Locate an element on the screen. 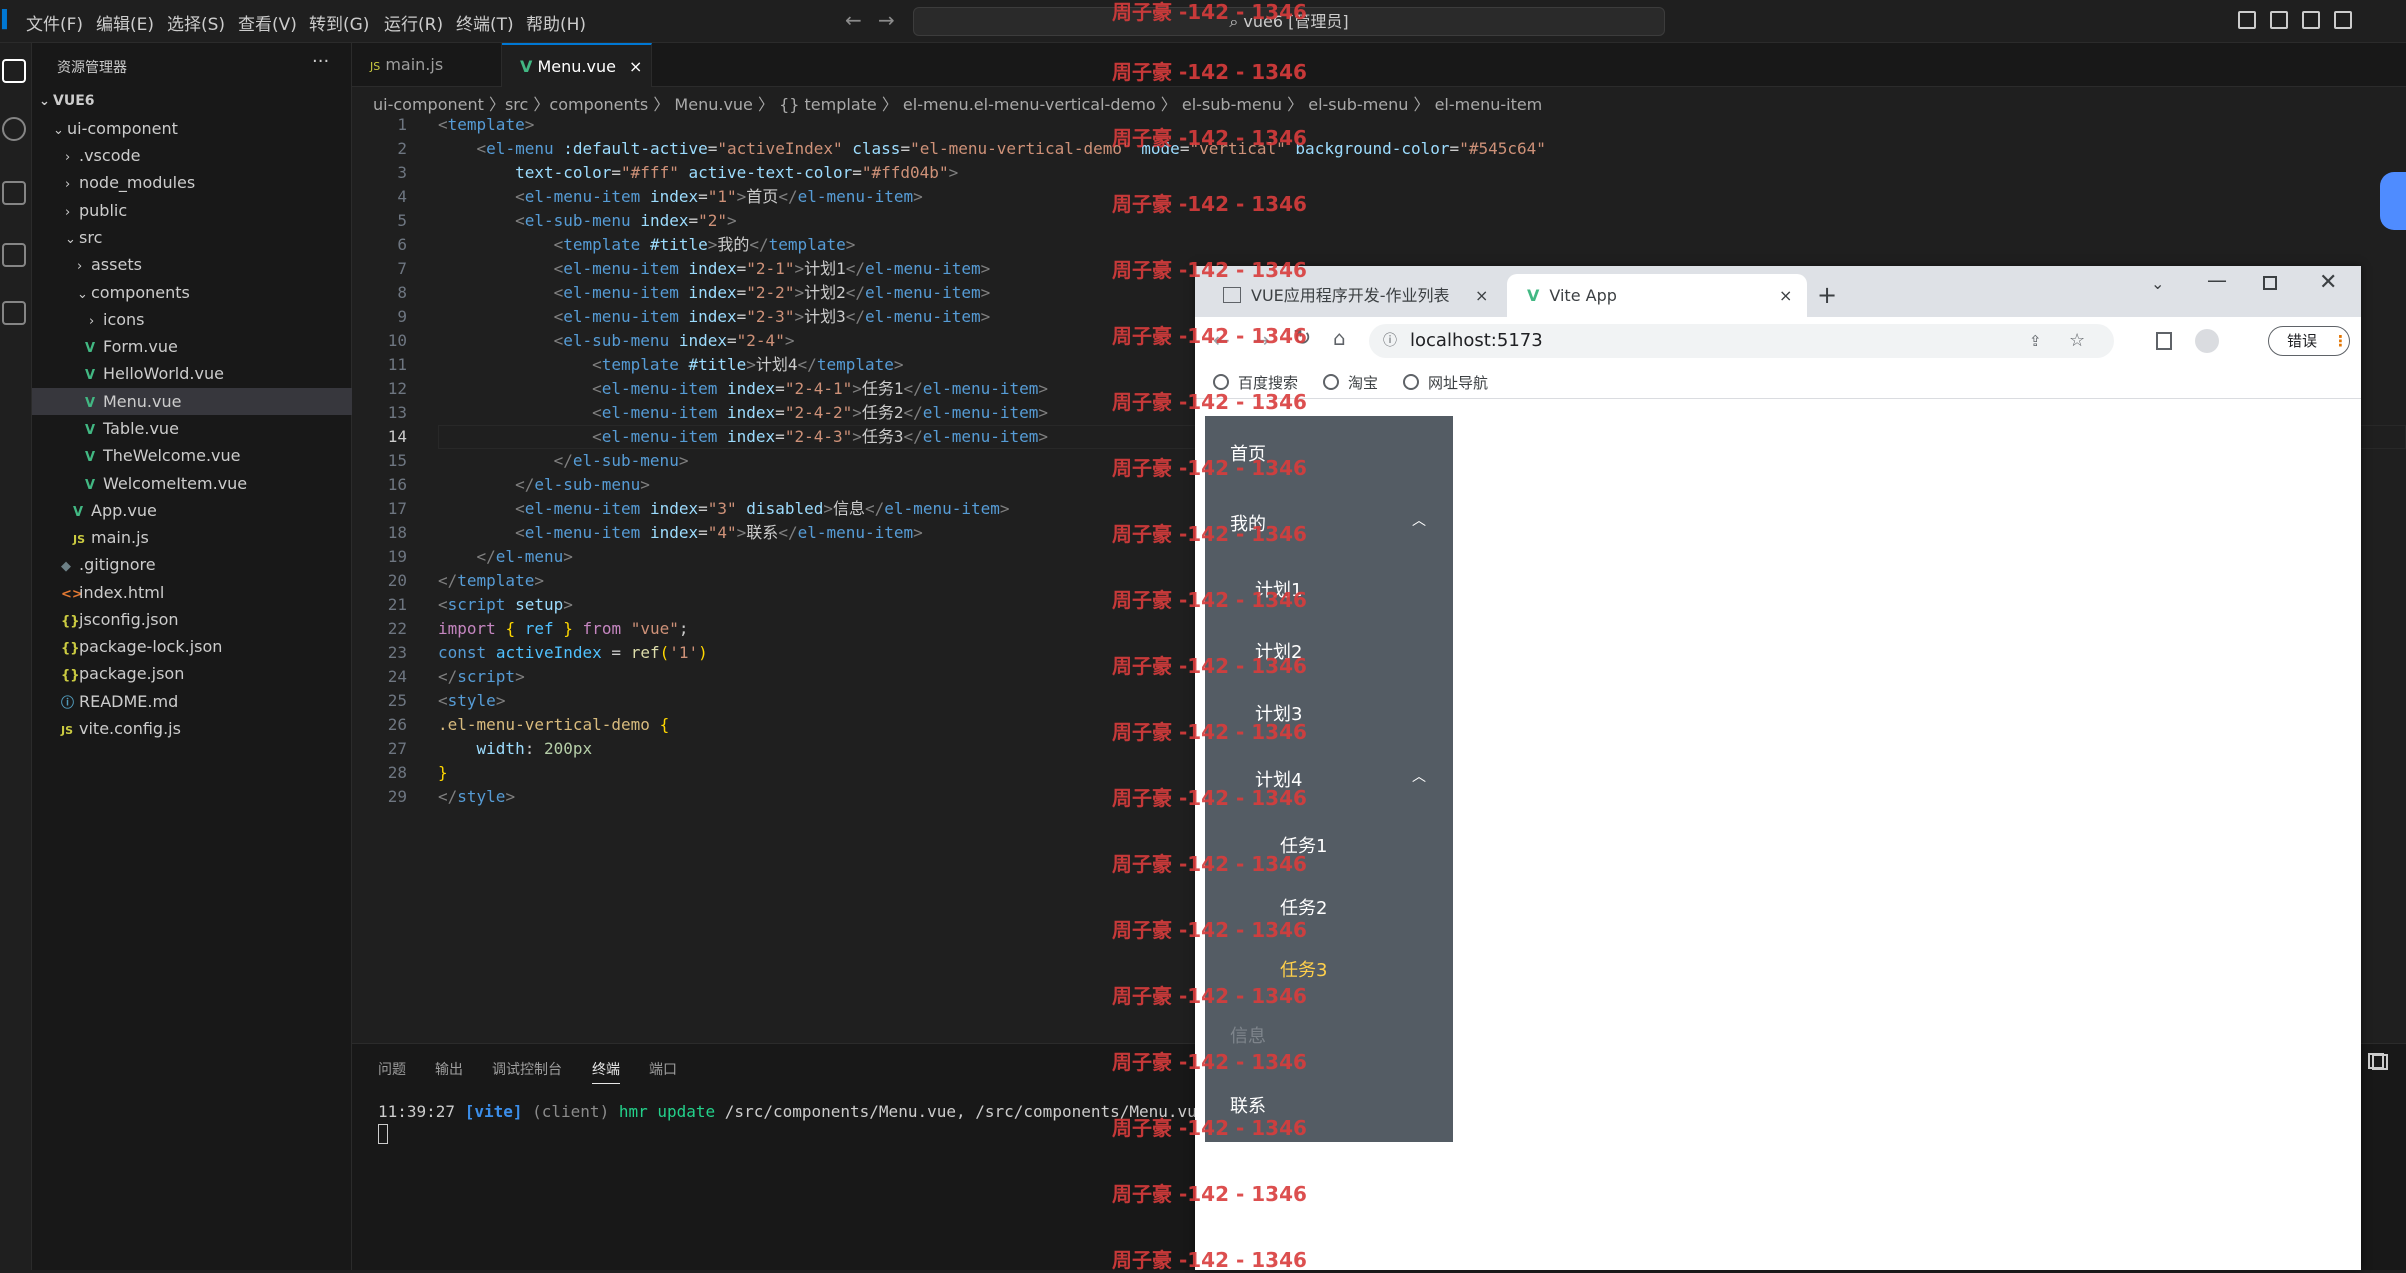 This screenshot has width=2406, height=1273. edge-assistant-widget is located at coordinates (2393, 201).